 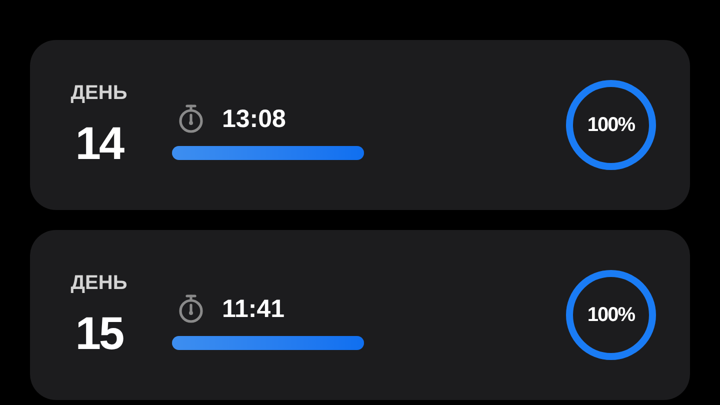 I want to click on day-number: 14, so click(x=99, y=143).